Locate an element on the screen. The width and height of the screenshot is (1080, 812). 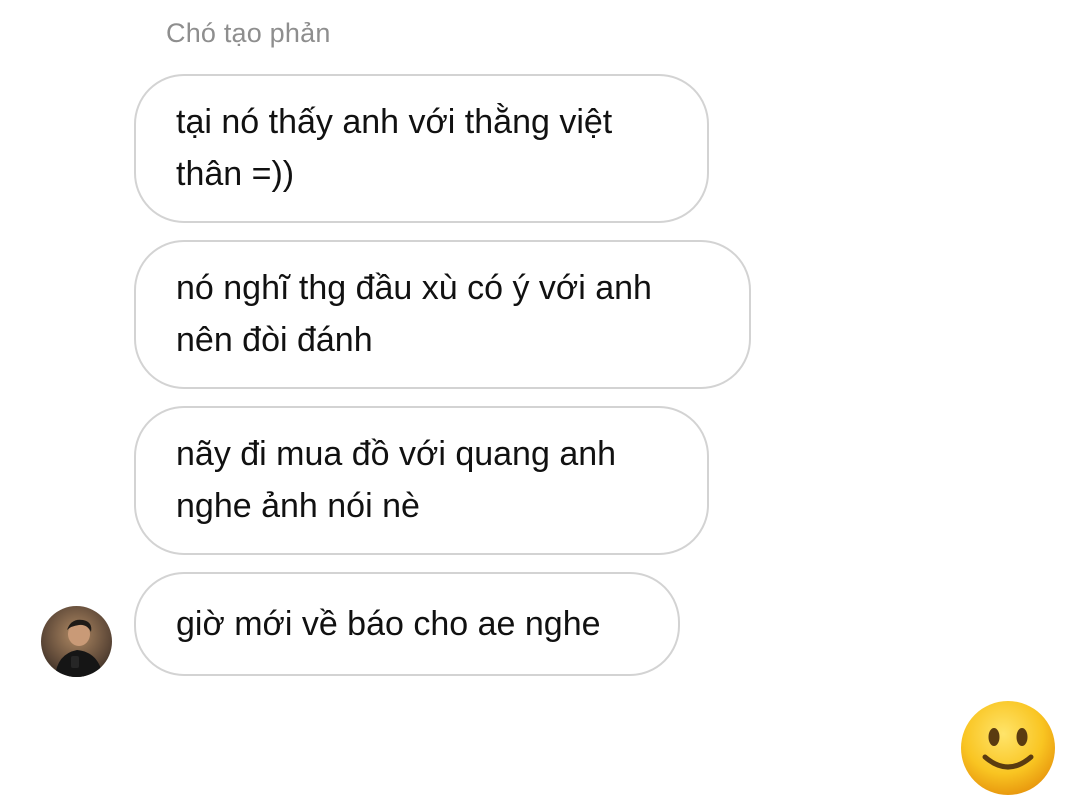
sender-name: Chó tạo phản is located at coordinates (248, 33).